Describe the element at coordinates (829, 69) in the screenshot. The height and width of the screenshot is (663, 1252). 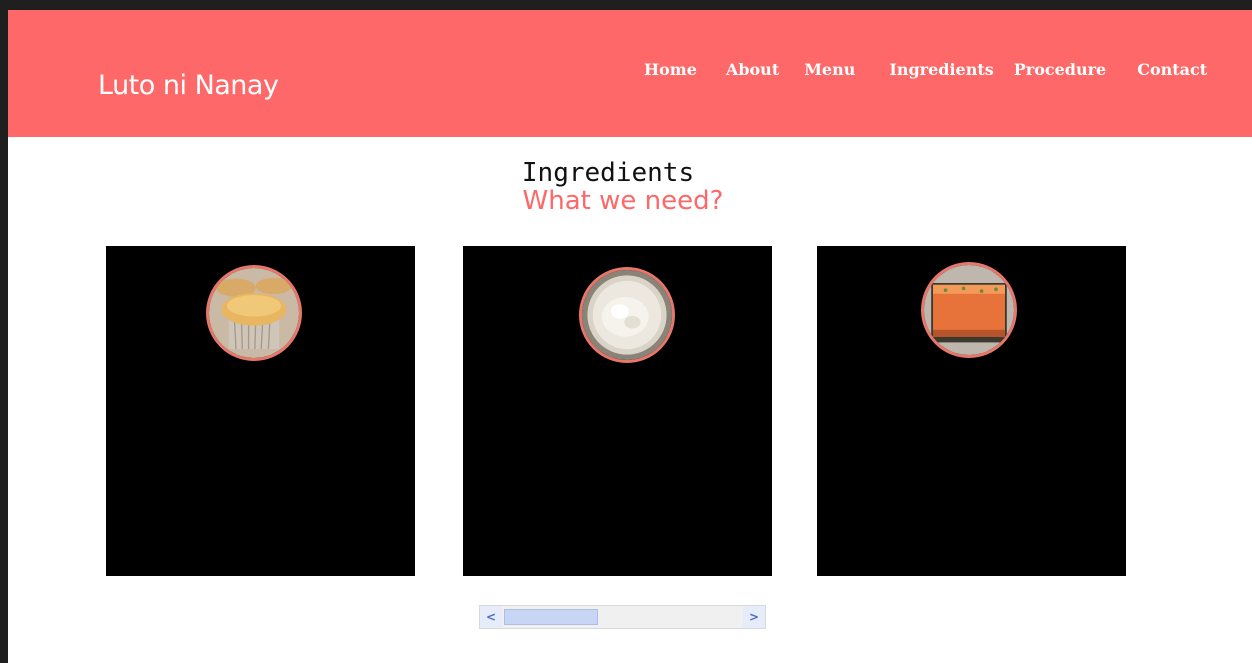
I see `nav-link-menu: Menu` at that location.